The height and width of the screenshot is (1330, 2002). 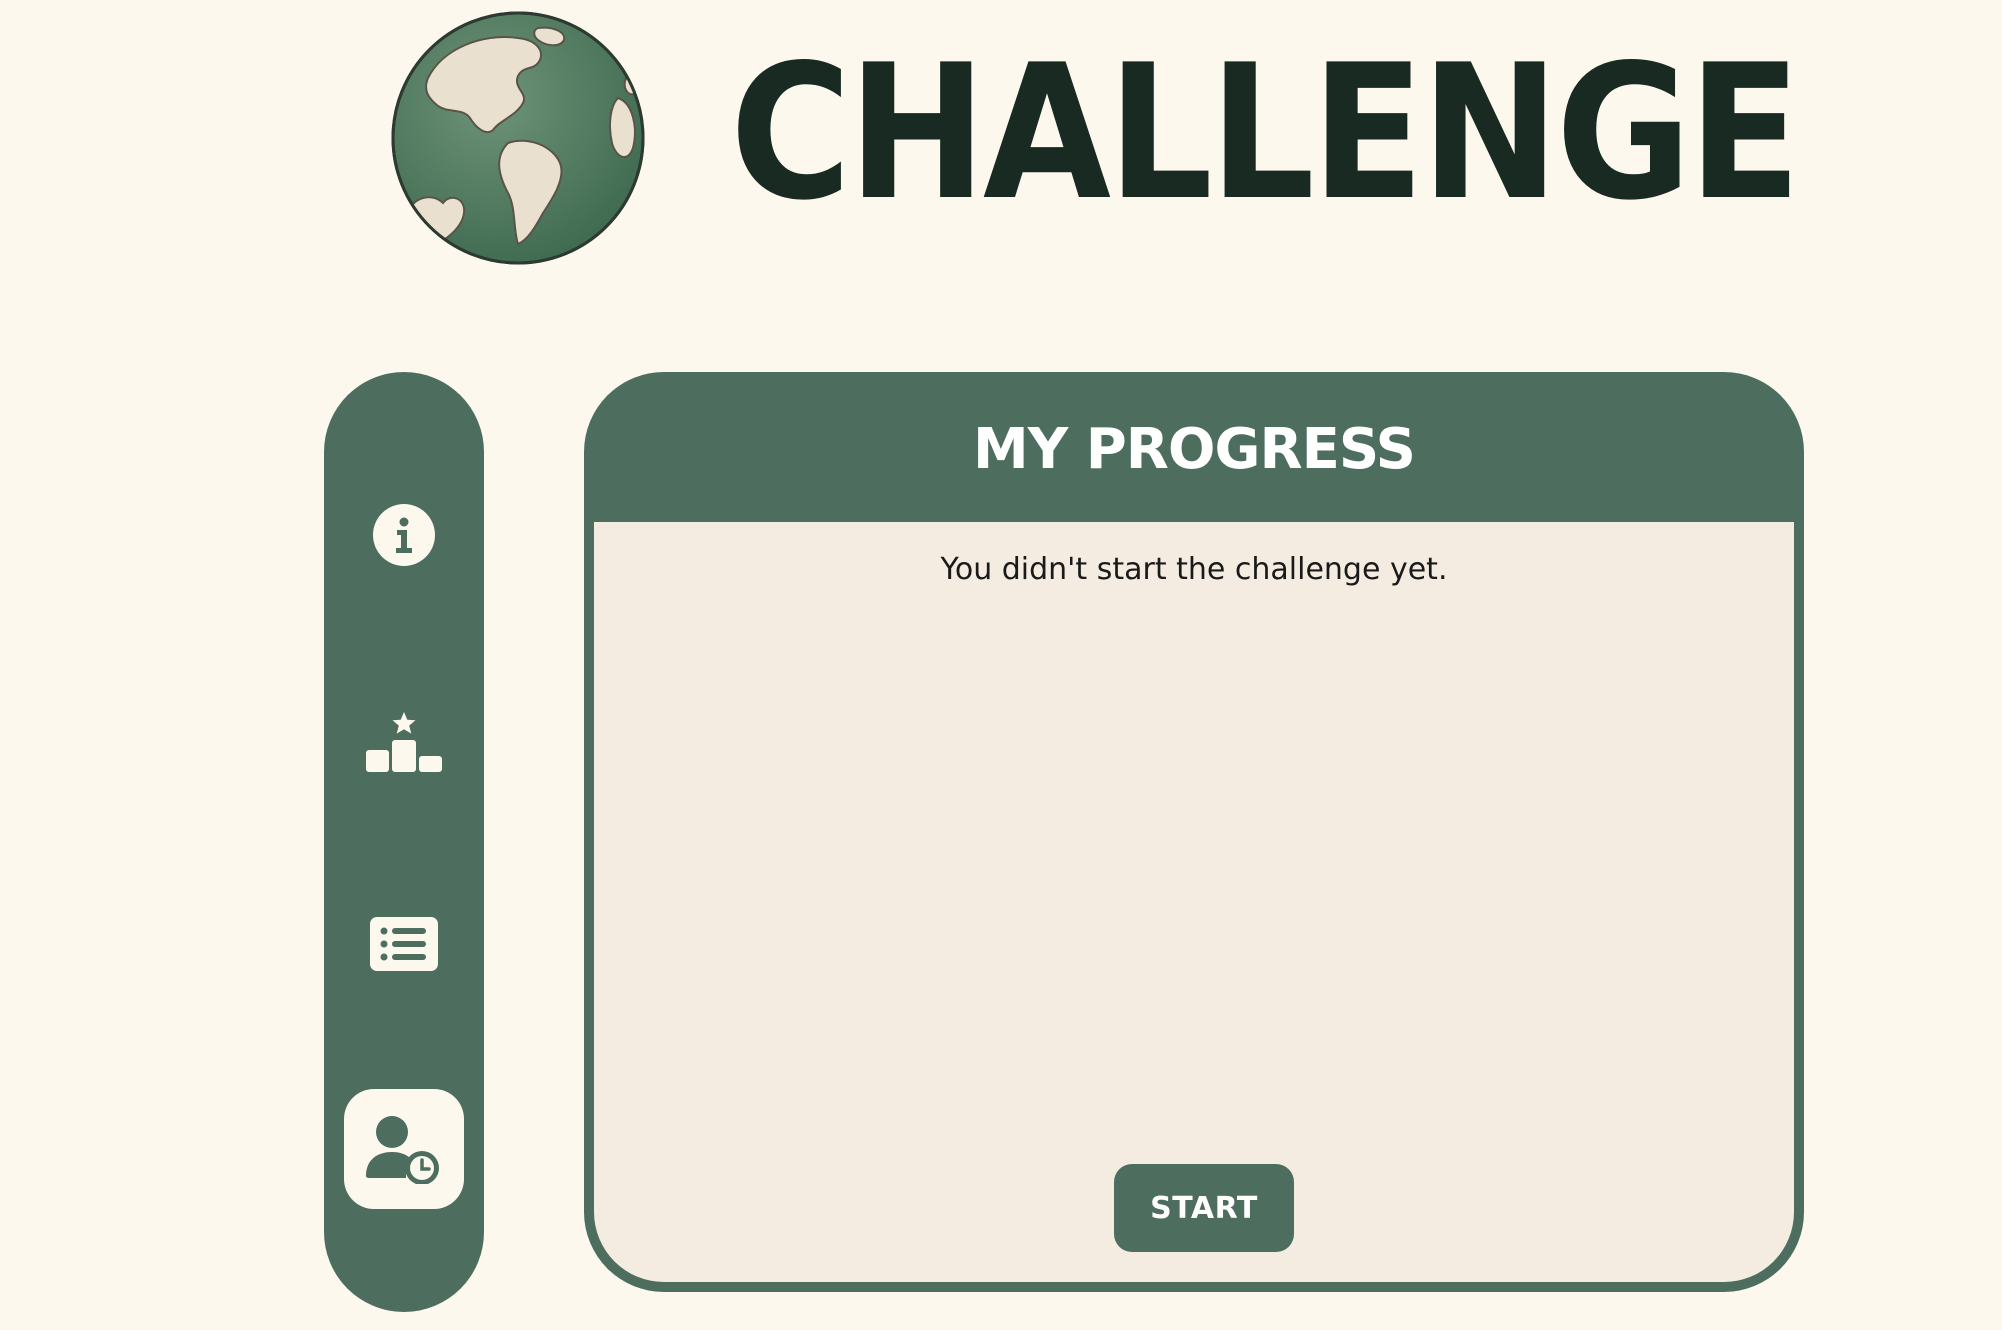 I want to click on info-icon, so click(x=404, y=535).